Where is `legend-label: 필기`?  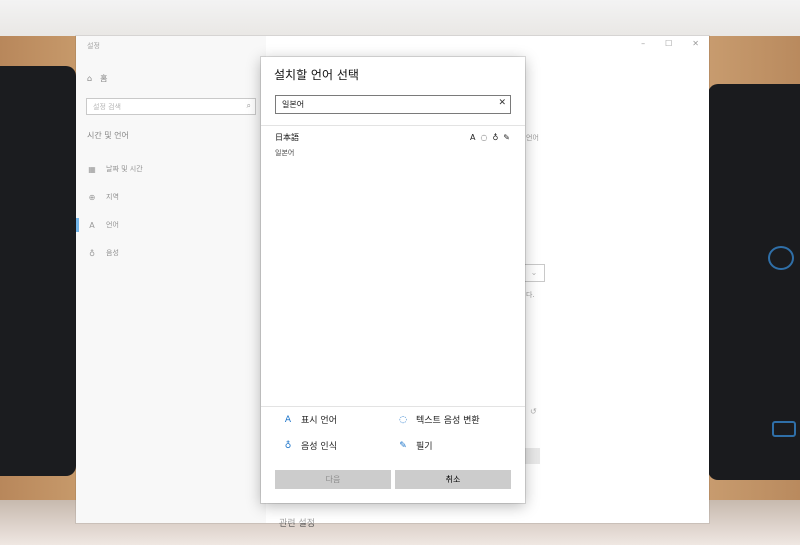
legend-label: 필기 is located at coordinates (424, 447).